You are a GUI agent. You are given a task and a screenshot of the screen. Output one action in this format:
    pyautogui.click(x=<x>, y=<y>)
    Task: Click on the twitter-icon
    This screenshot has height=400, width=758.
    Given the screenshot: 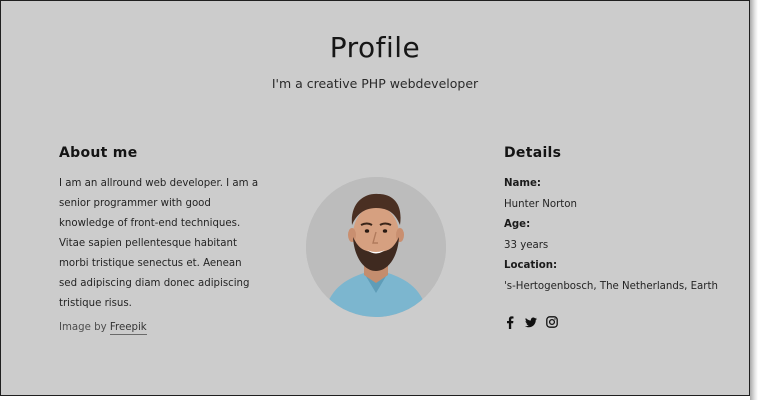 What is the action you would take?
    pyautogui.click(x=531, y=322)
    